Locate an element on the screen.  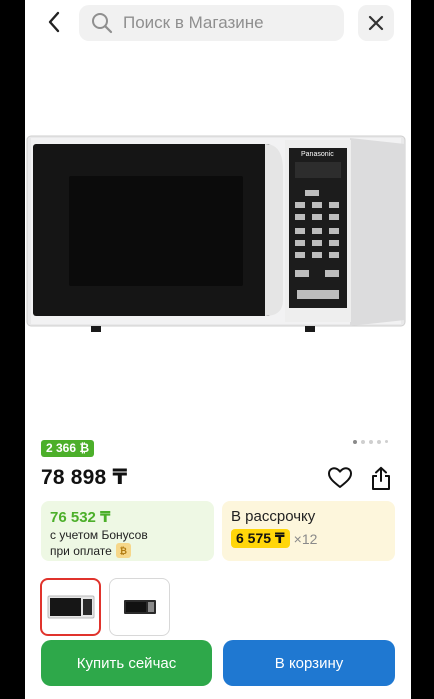
bonus-price-card: 76 532 ₸ с учетом Бонусов при оплате ₿ is located at coordinates (127, 531).